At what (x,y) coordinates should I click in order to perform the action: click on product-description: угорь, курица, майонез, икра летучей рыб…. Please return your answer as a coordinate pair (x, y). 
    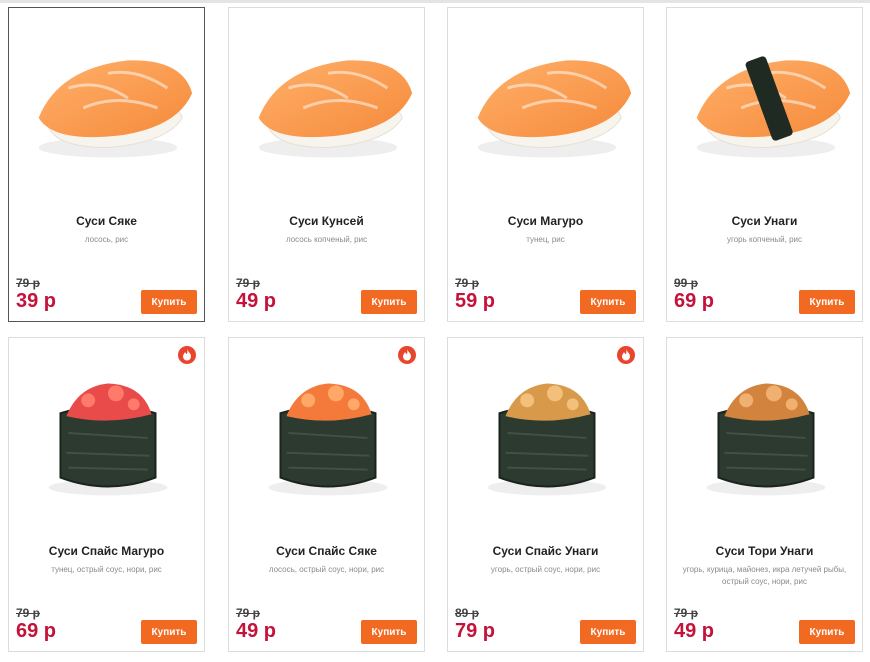
    Looking at the image, I should click on (764, 575).